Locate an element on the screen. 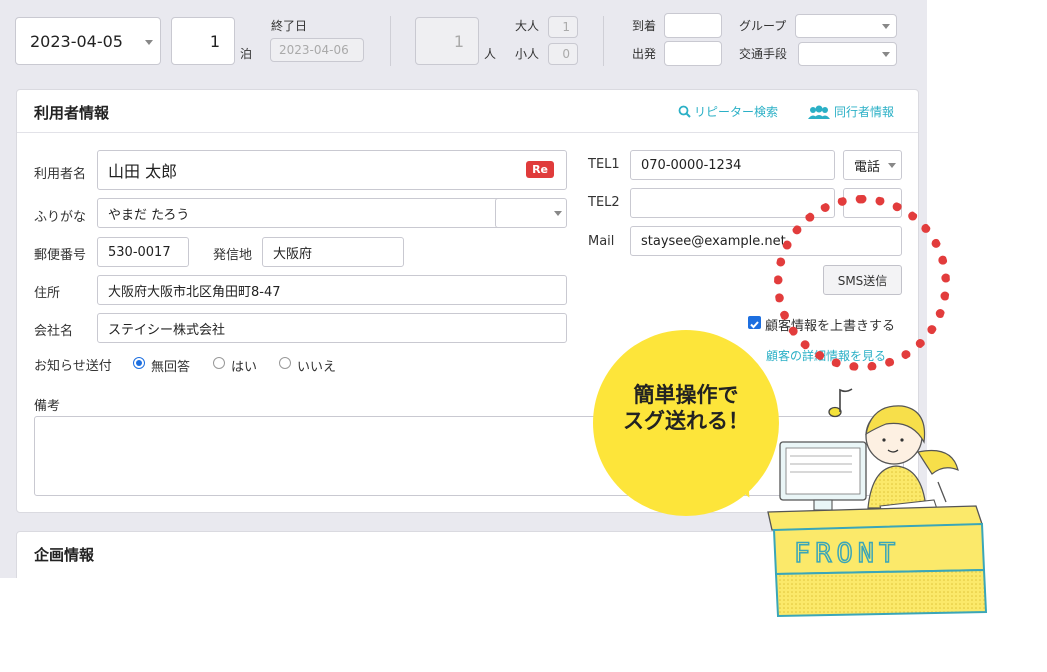 This screenshot has height=672, width=1047. notice-radio-yes is located at coordinates (219, 363).